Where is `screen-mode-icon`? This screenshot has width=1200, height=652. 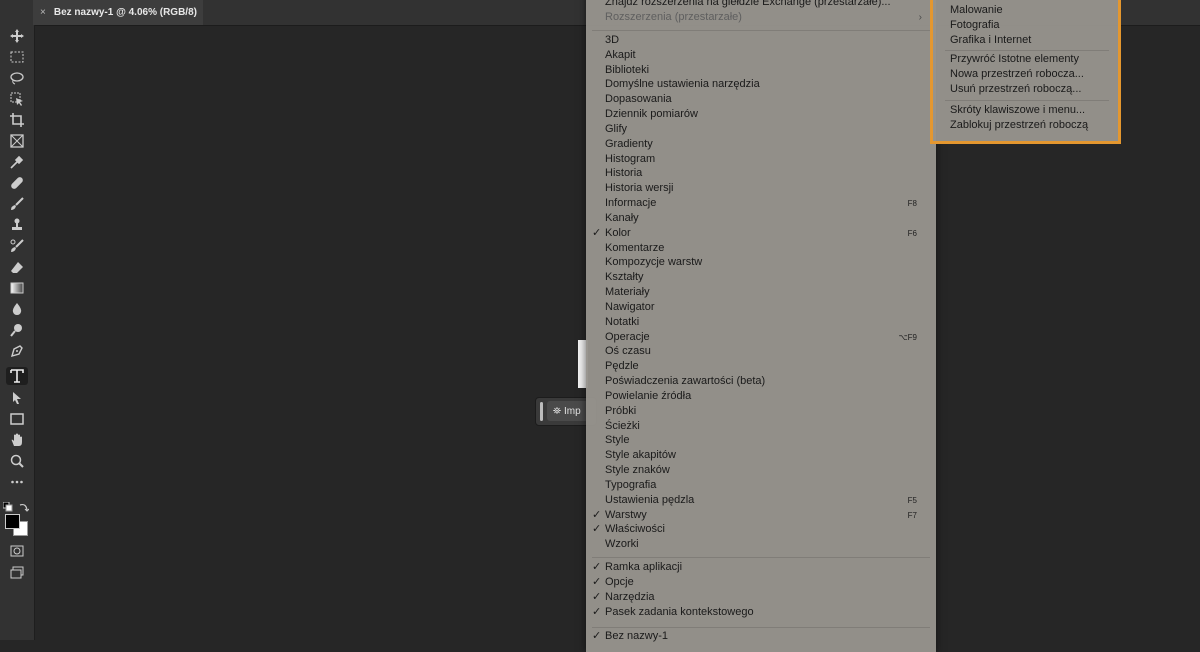
screen-mode-icon is located at coordinates (17, 573).